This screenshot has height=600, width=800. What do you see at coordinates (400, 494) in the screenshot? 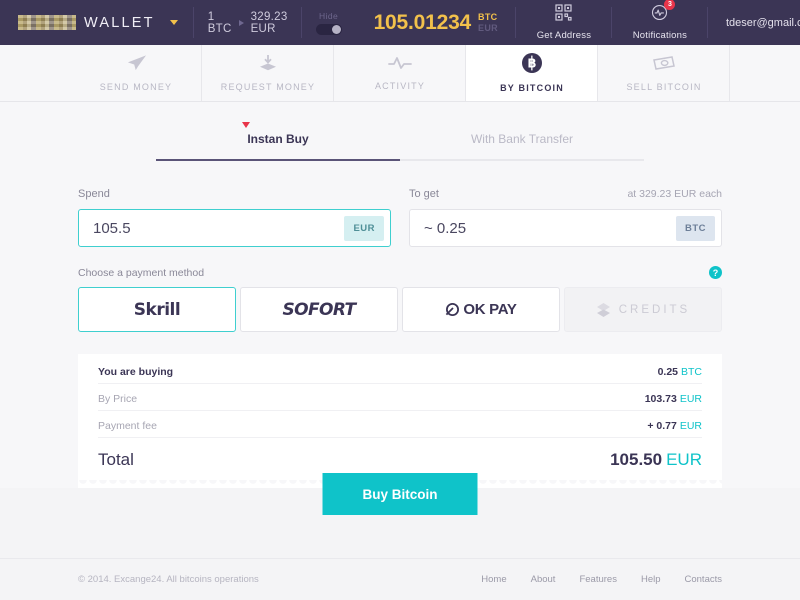
I see `buy-bitcoin-button: Buy Bitcoin` at bounding box center [400, 494].